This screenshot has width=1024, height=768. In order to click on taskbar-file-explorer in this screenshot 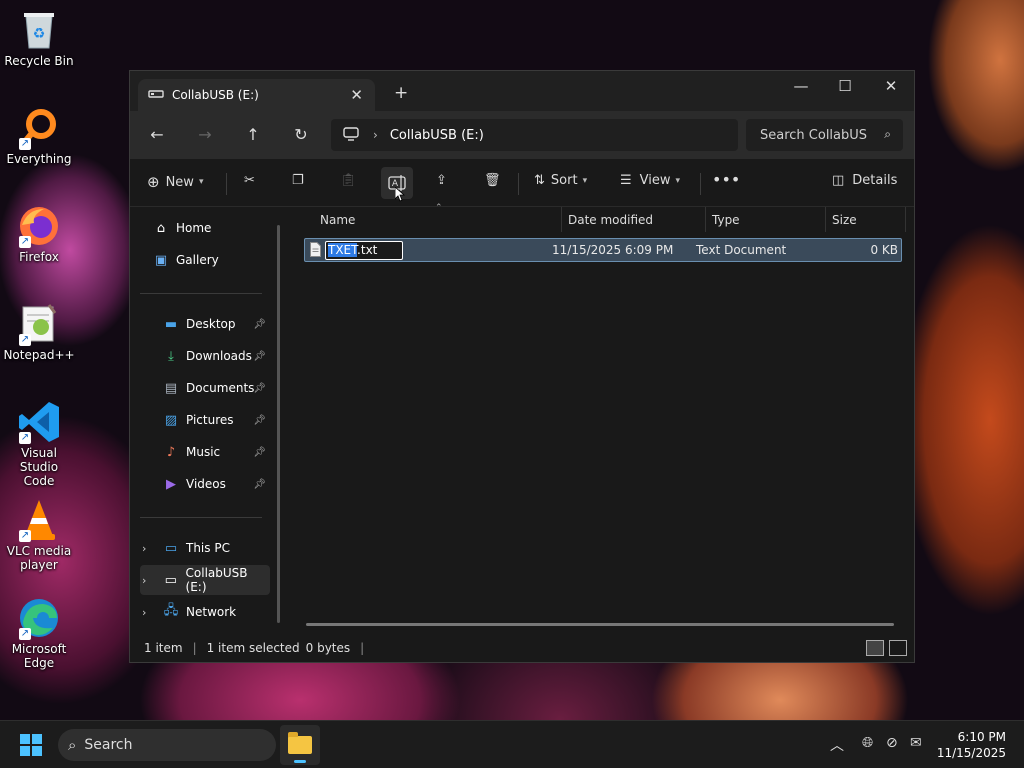, I will do `click(300, 745)`.